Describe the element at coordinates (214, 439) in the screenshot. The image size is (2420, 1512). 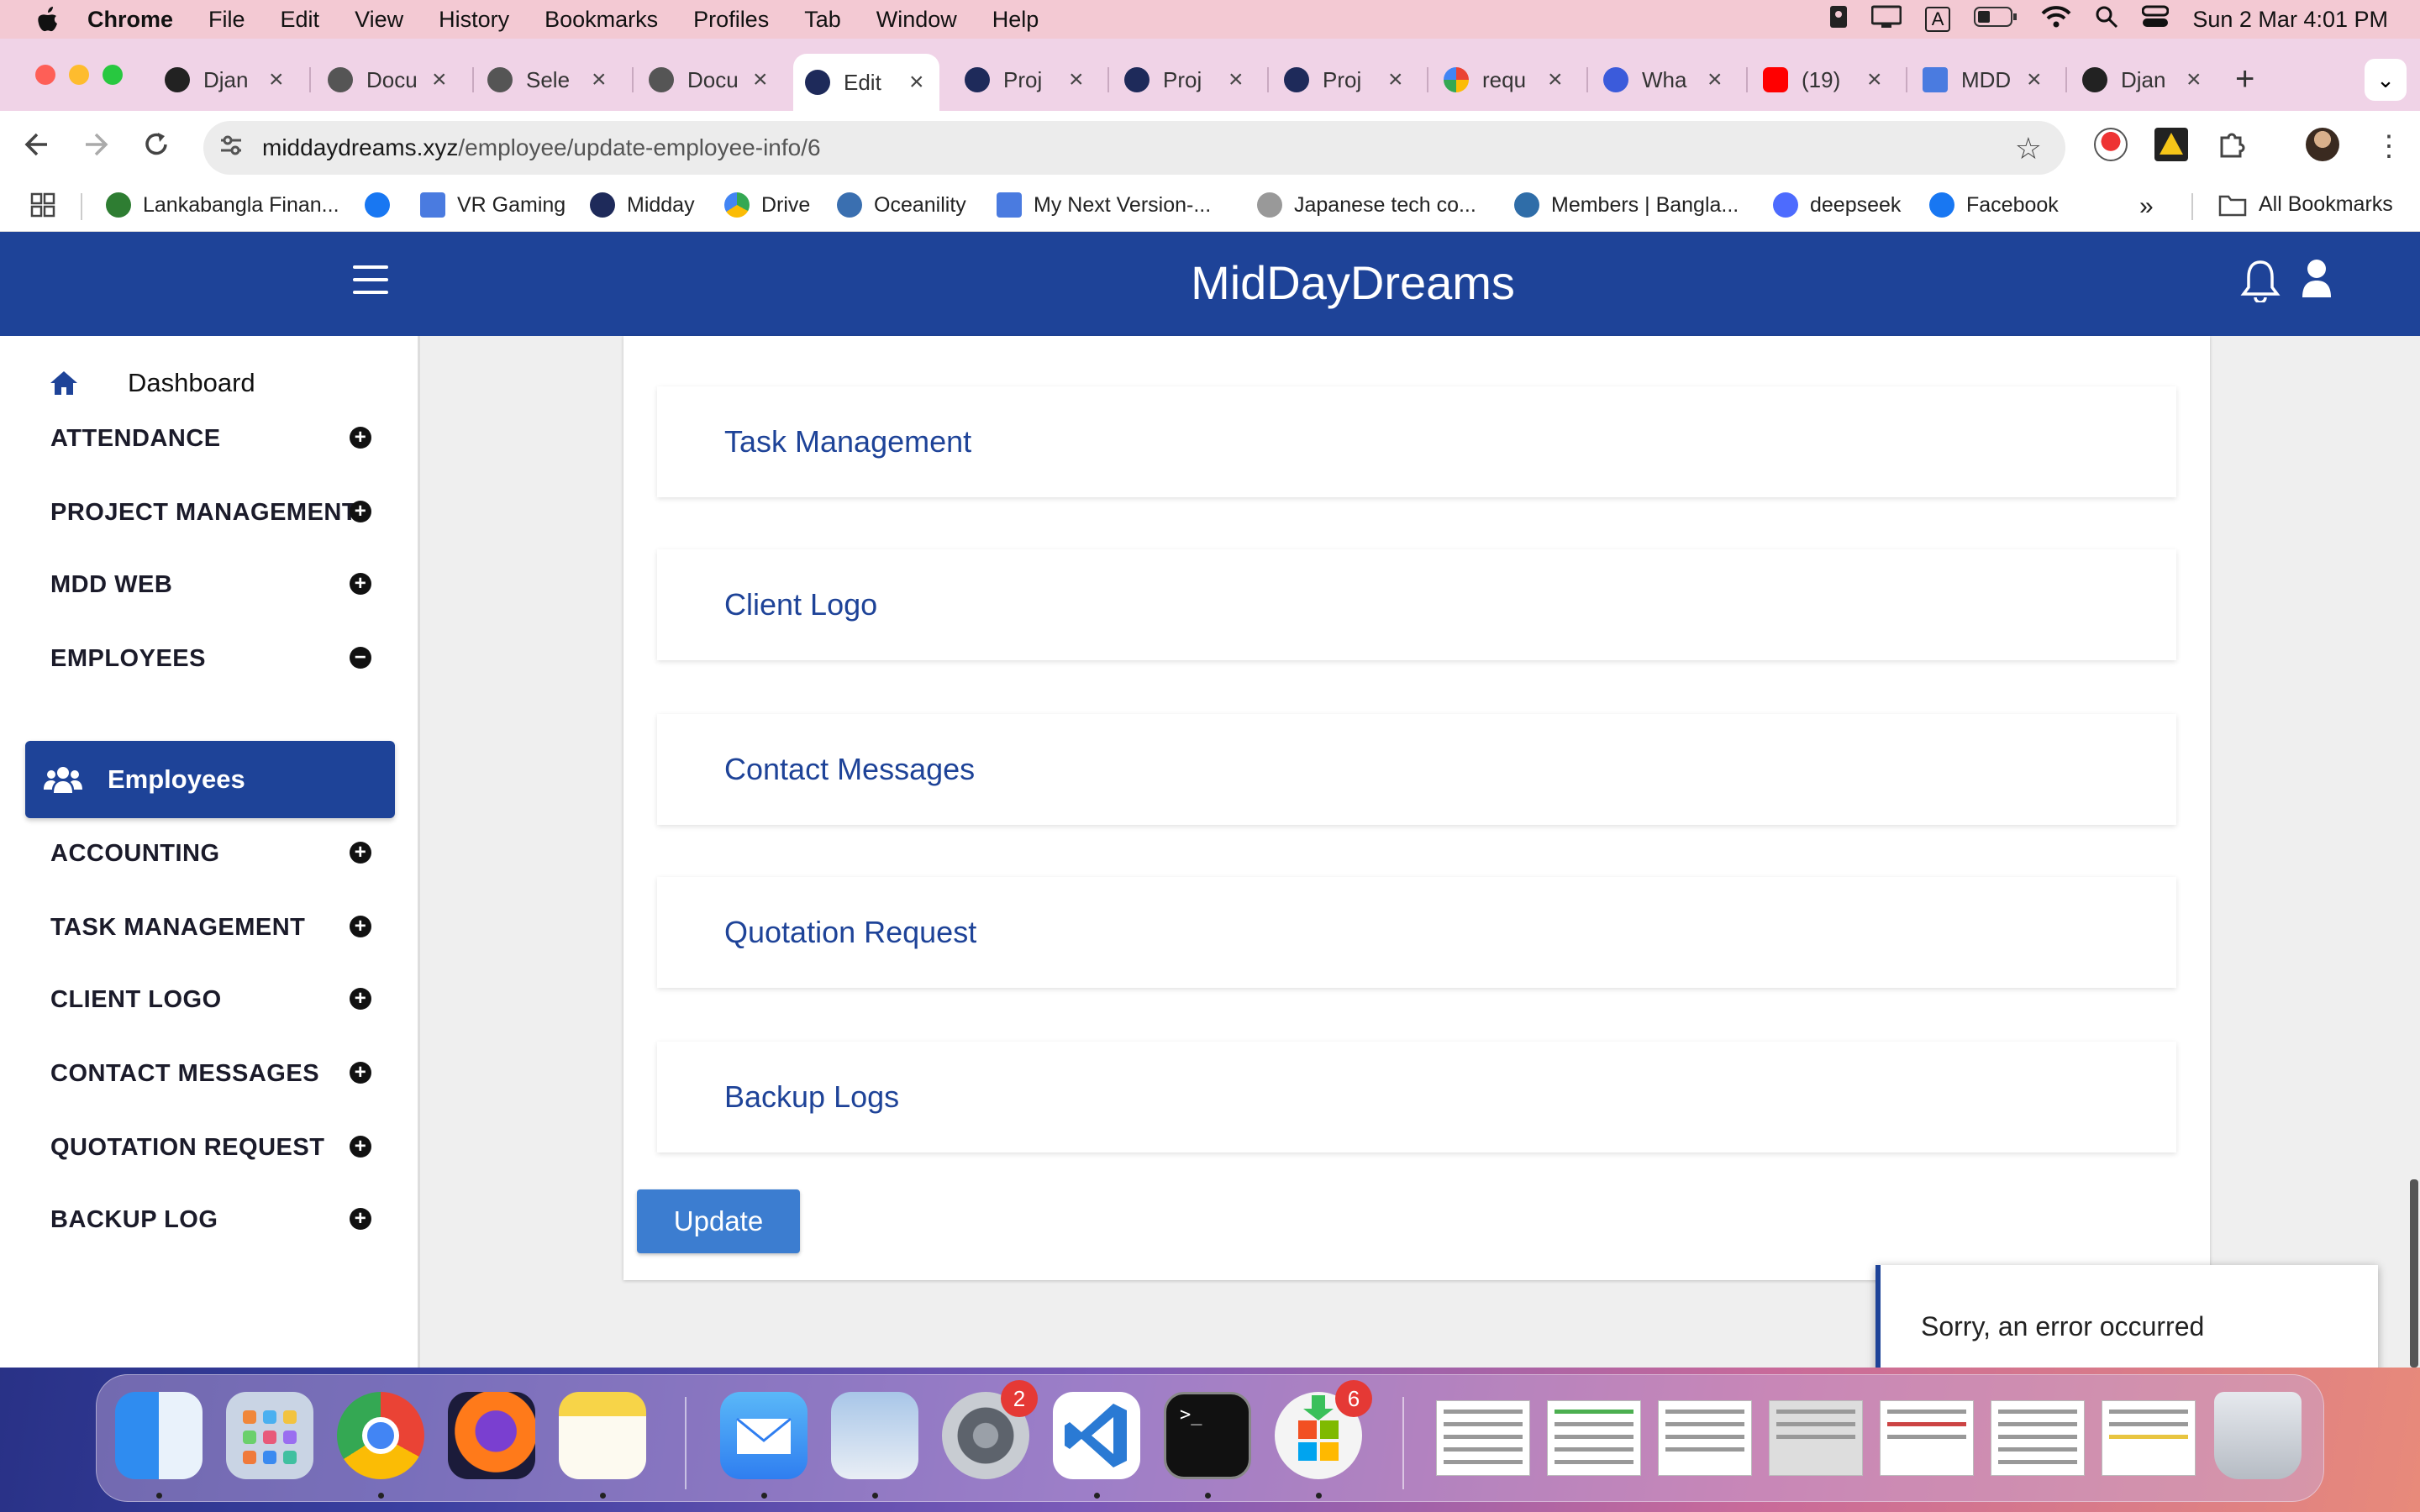
I see `sidebar-item-attendance: ATTENDANCE +` at that location.